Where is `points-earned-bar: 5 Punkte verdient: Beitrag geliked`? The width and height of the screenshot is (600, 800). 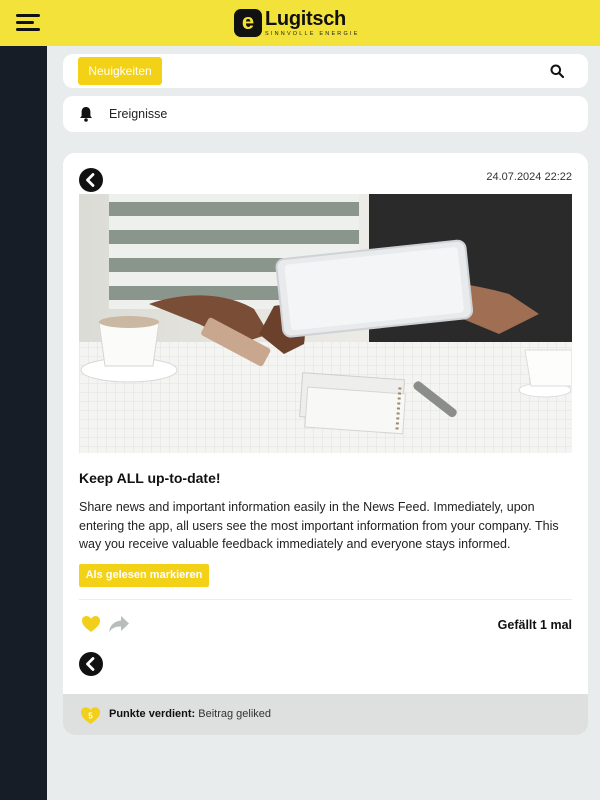
points-earned-bar: 5 Punkte verdient: Beitrag geliked is located at coordinates (325, 714).